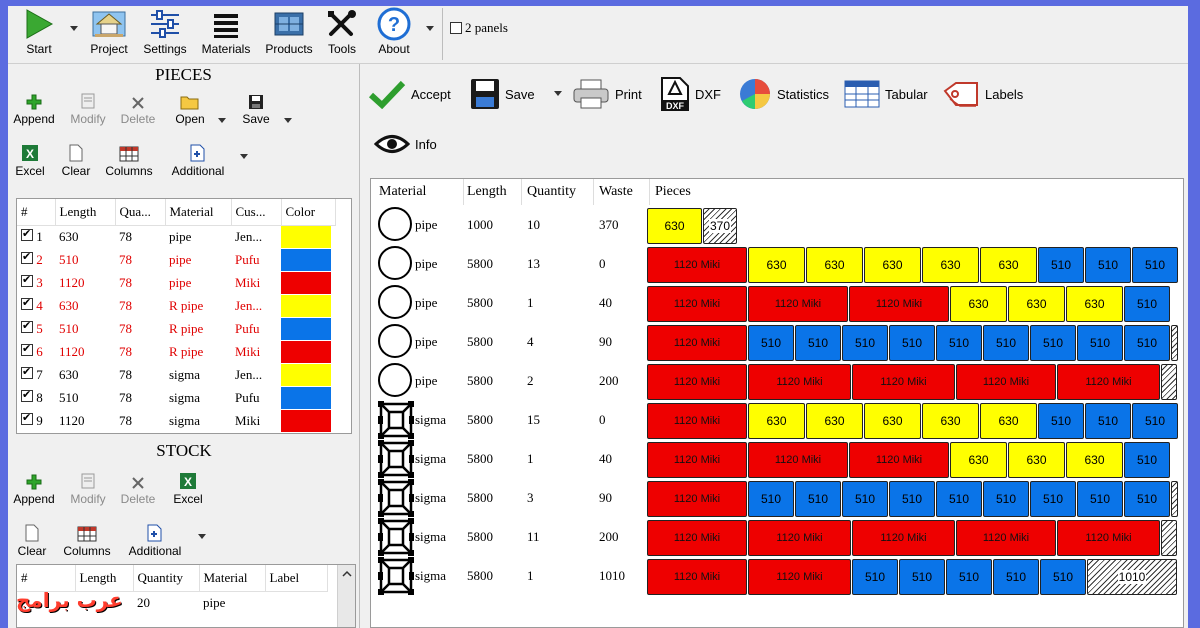  I want to click on waste-segment: 370, so click(720, 226).